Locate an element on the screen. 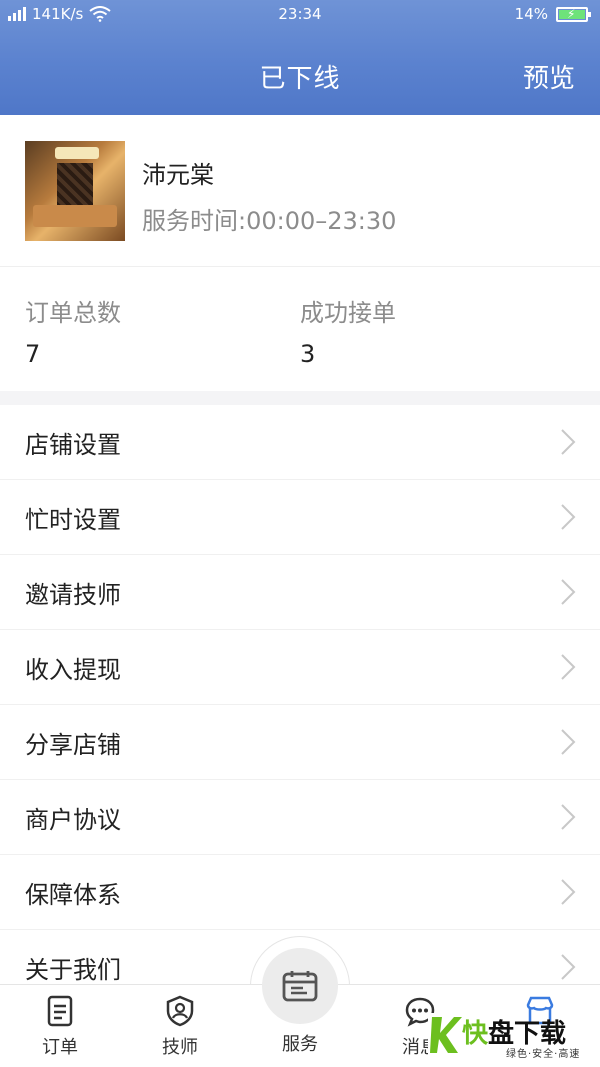 The height and width of the screenshot is (1067, 600). status-time: 23:34 is located at coordinates (300, 14).